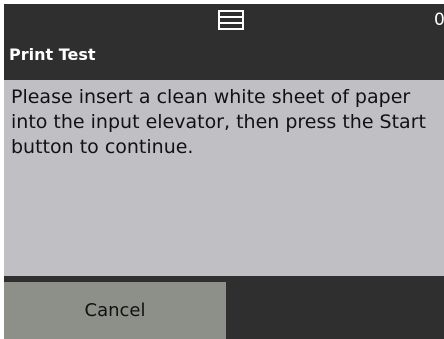  I want to click on page-title: Print Test, so click(52, 54).